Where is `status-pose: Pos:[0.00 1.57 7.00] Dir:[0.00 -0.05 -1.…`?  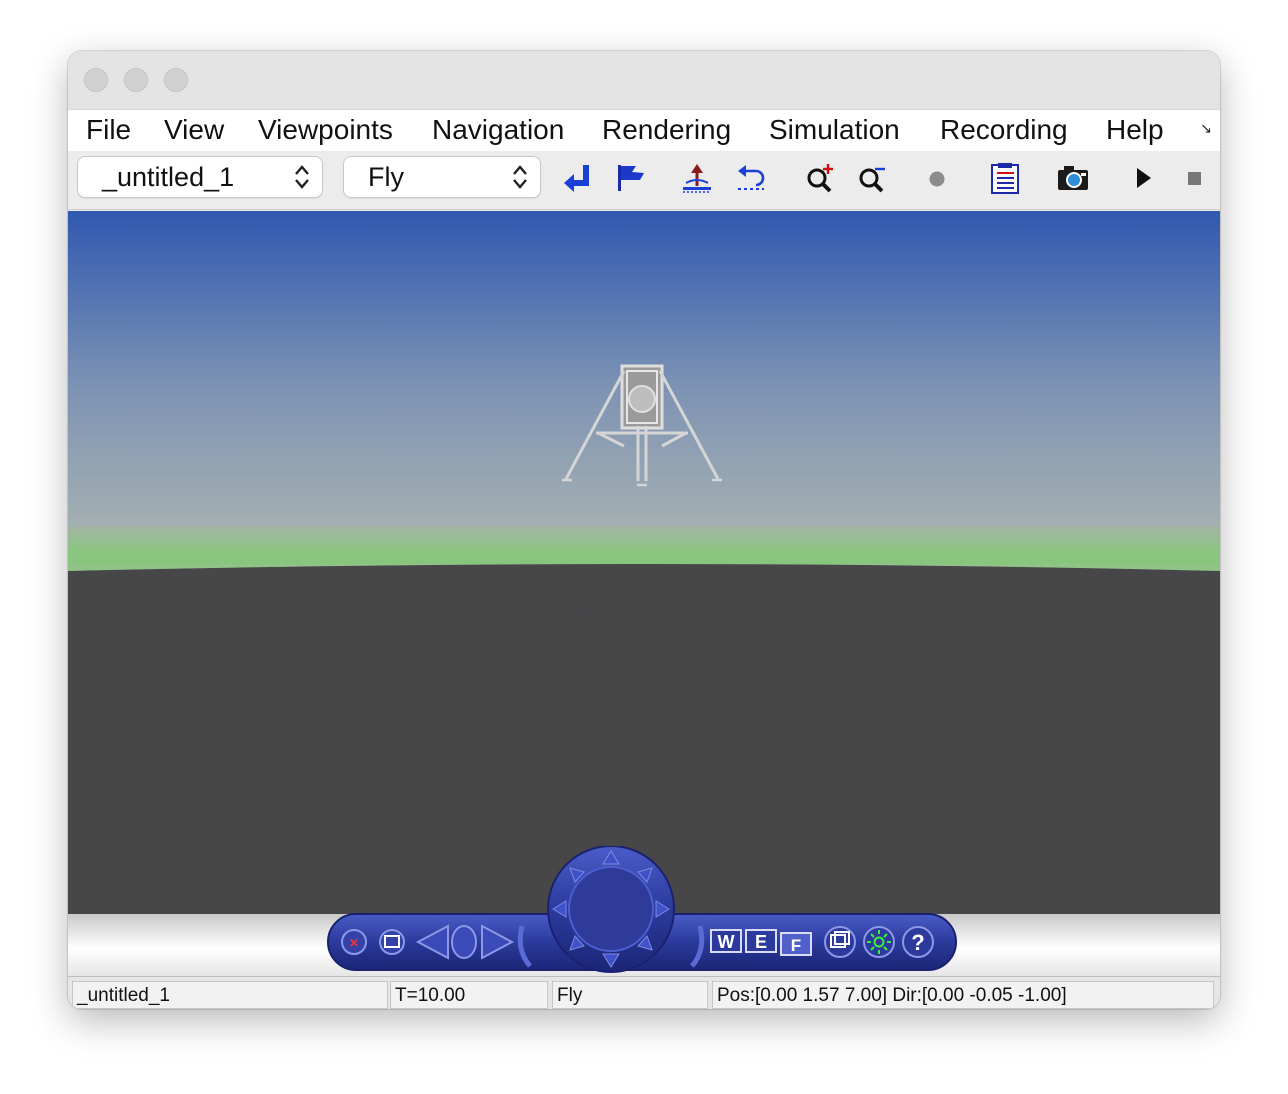
status-pose: Pos:[0.00 1.57 7.00] Dir:[0.00 -0.05 -1.… is located at coordinates (963, 995).